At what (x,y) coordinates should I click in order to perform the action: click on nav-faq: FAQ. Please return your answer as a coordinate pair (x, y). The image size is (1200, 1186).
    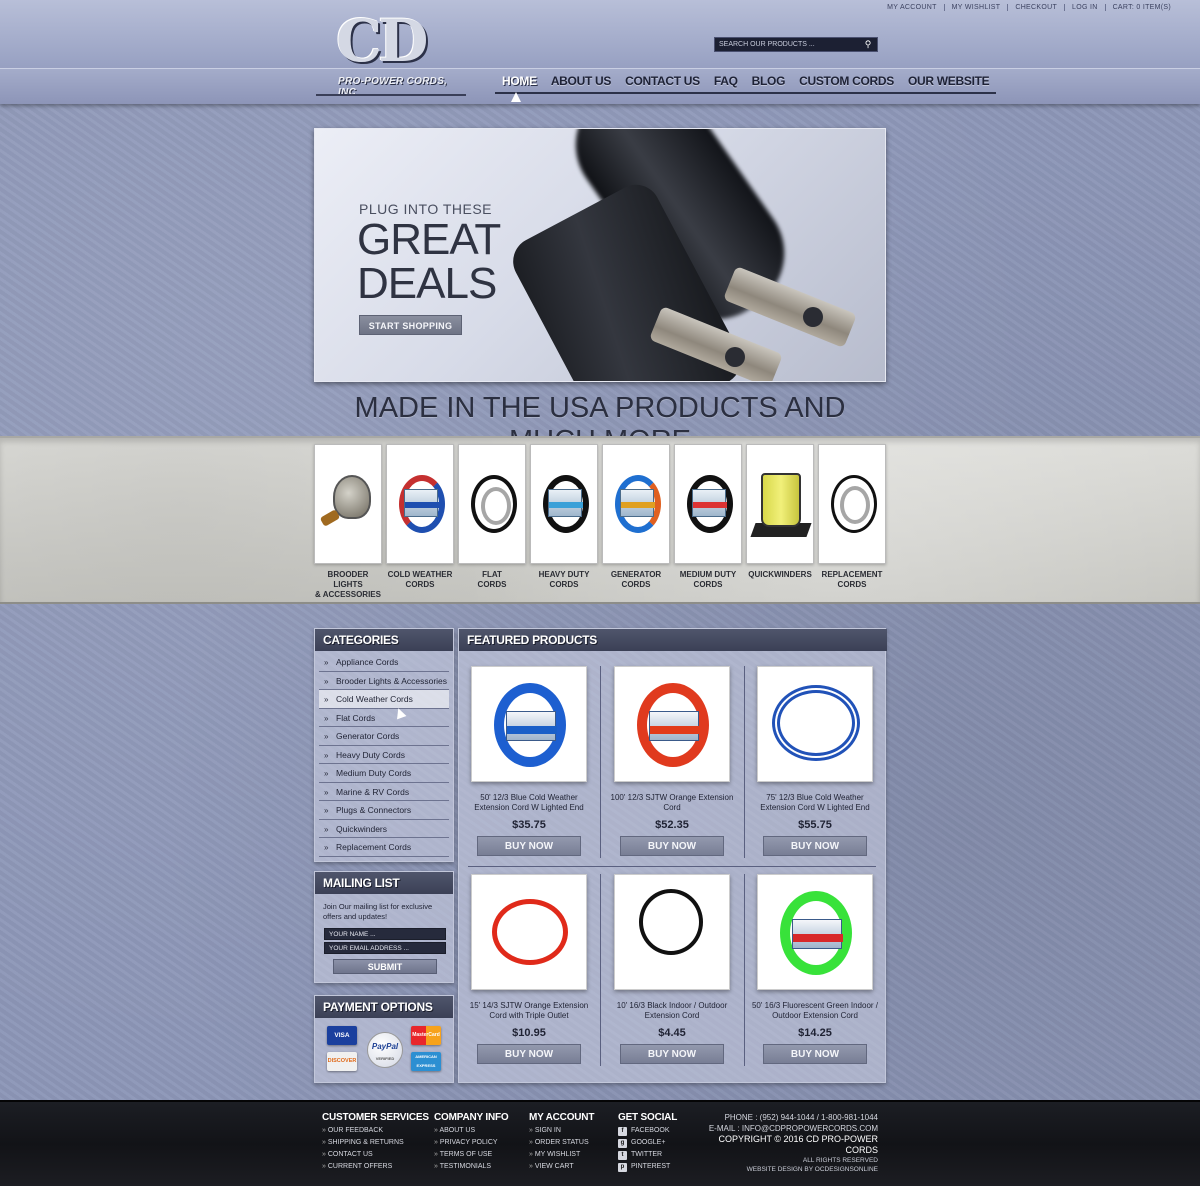
    Looking at the image, I should click on (725, 84).